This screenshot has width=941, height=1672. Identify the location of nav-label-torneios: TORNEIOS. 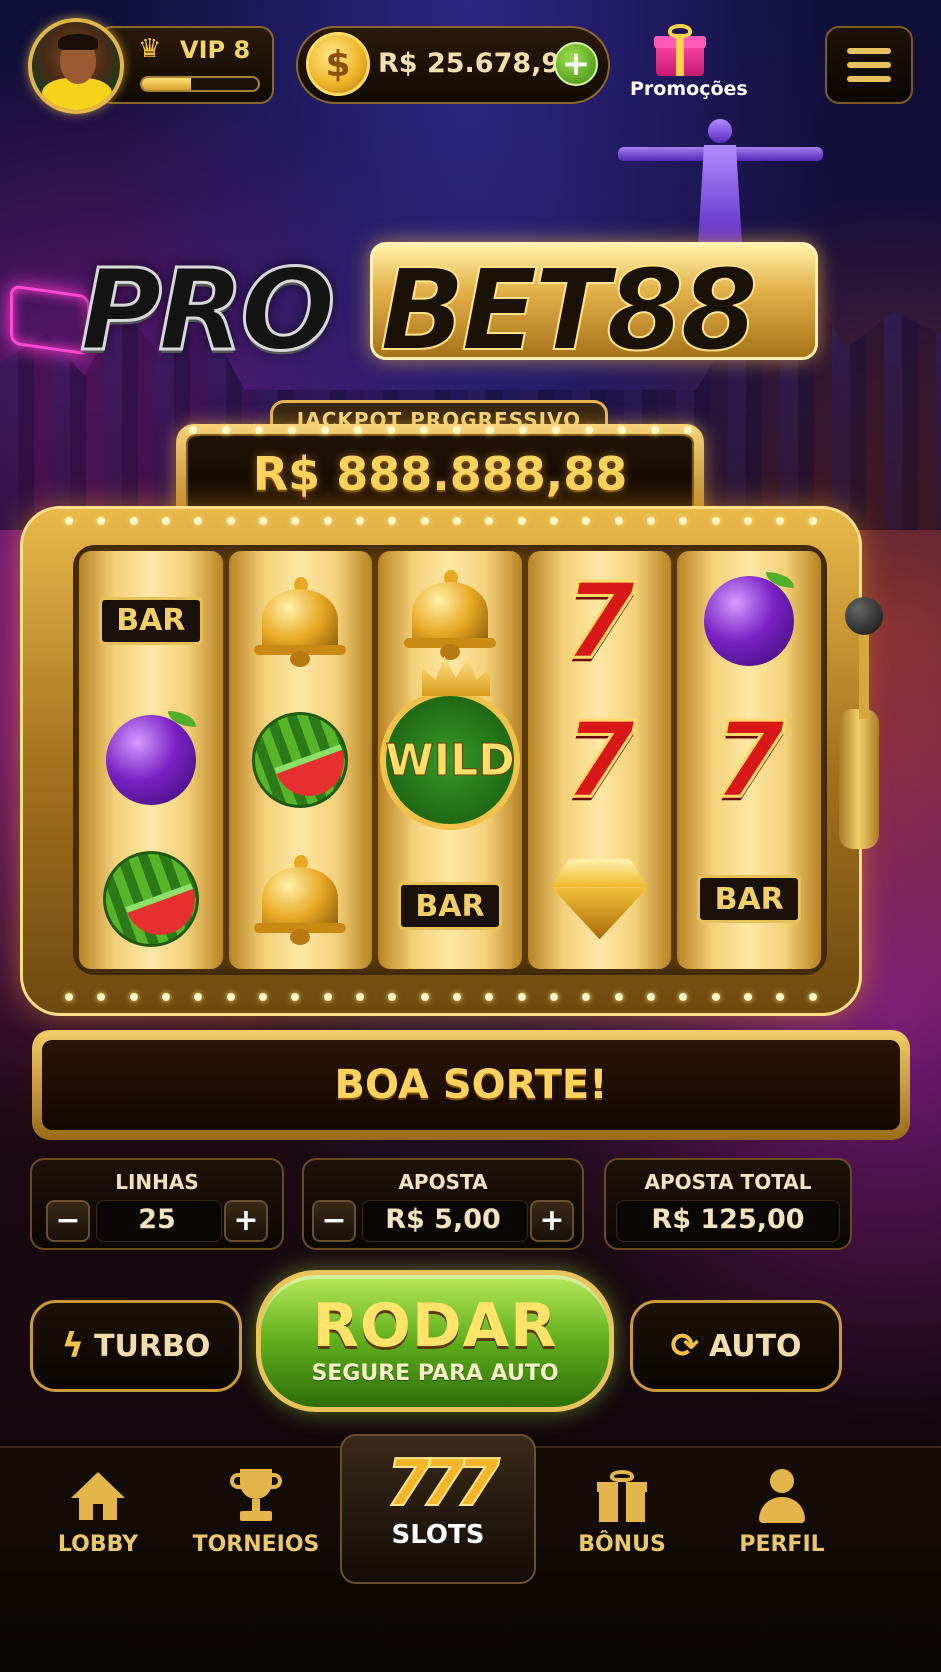
(256, 1544).